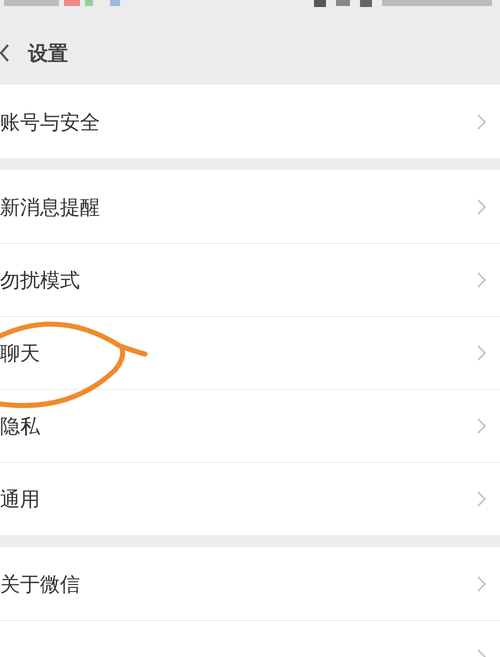 The height and width of the screenshot is (657, 500). What do you see at coordinates (250, 279) in the screenshot?
I see `settings-row: 勿扰模式` at bounding box center [250, 279].